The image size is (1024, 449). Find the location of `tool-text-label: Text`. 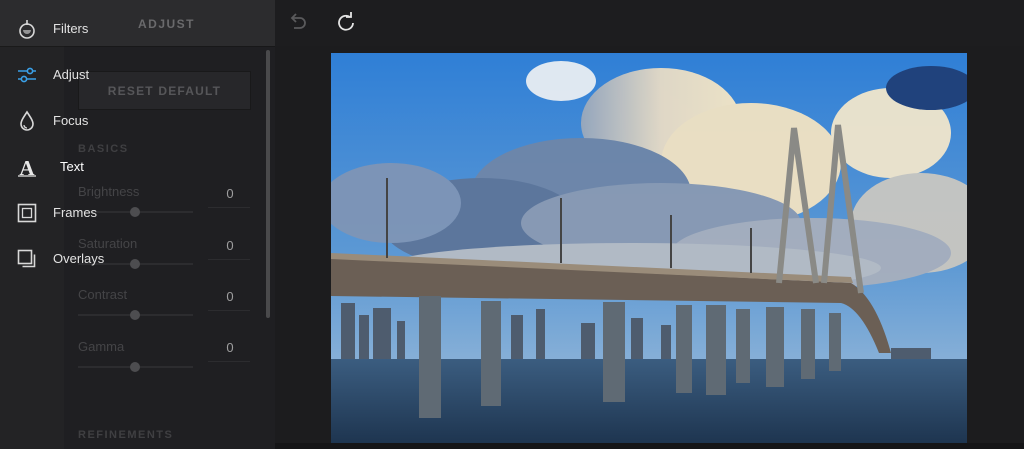

tool-text-label: Text is located at coordinates (72, 166).